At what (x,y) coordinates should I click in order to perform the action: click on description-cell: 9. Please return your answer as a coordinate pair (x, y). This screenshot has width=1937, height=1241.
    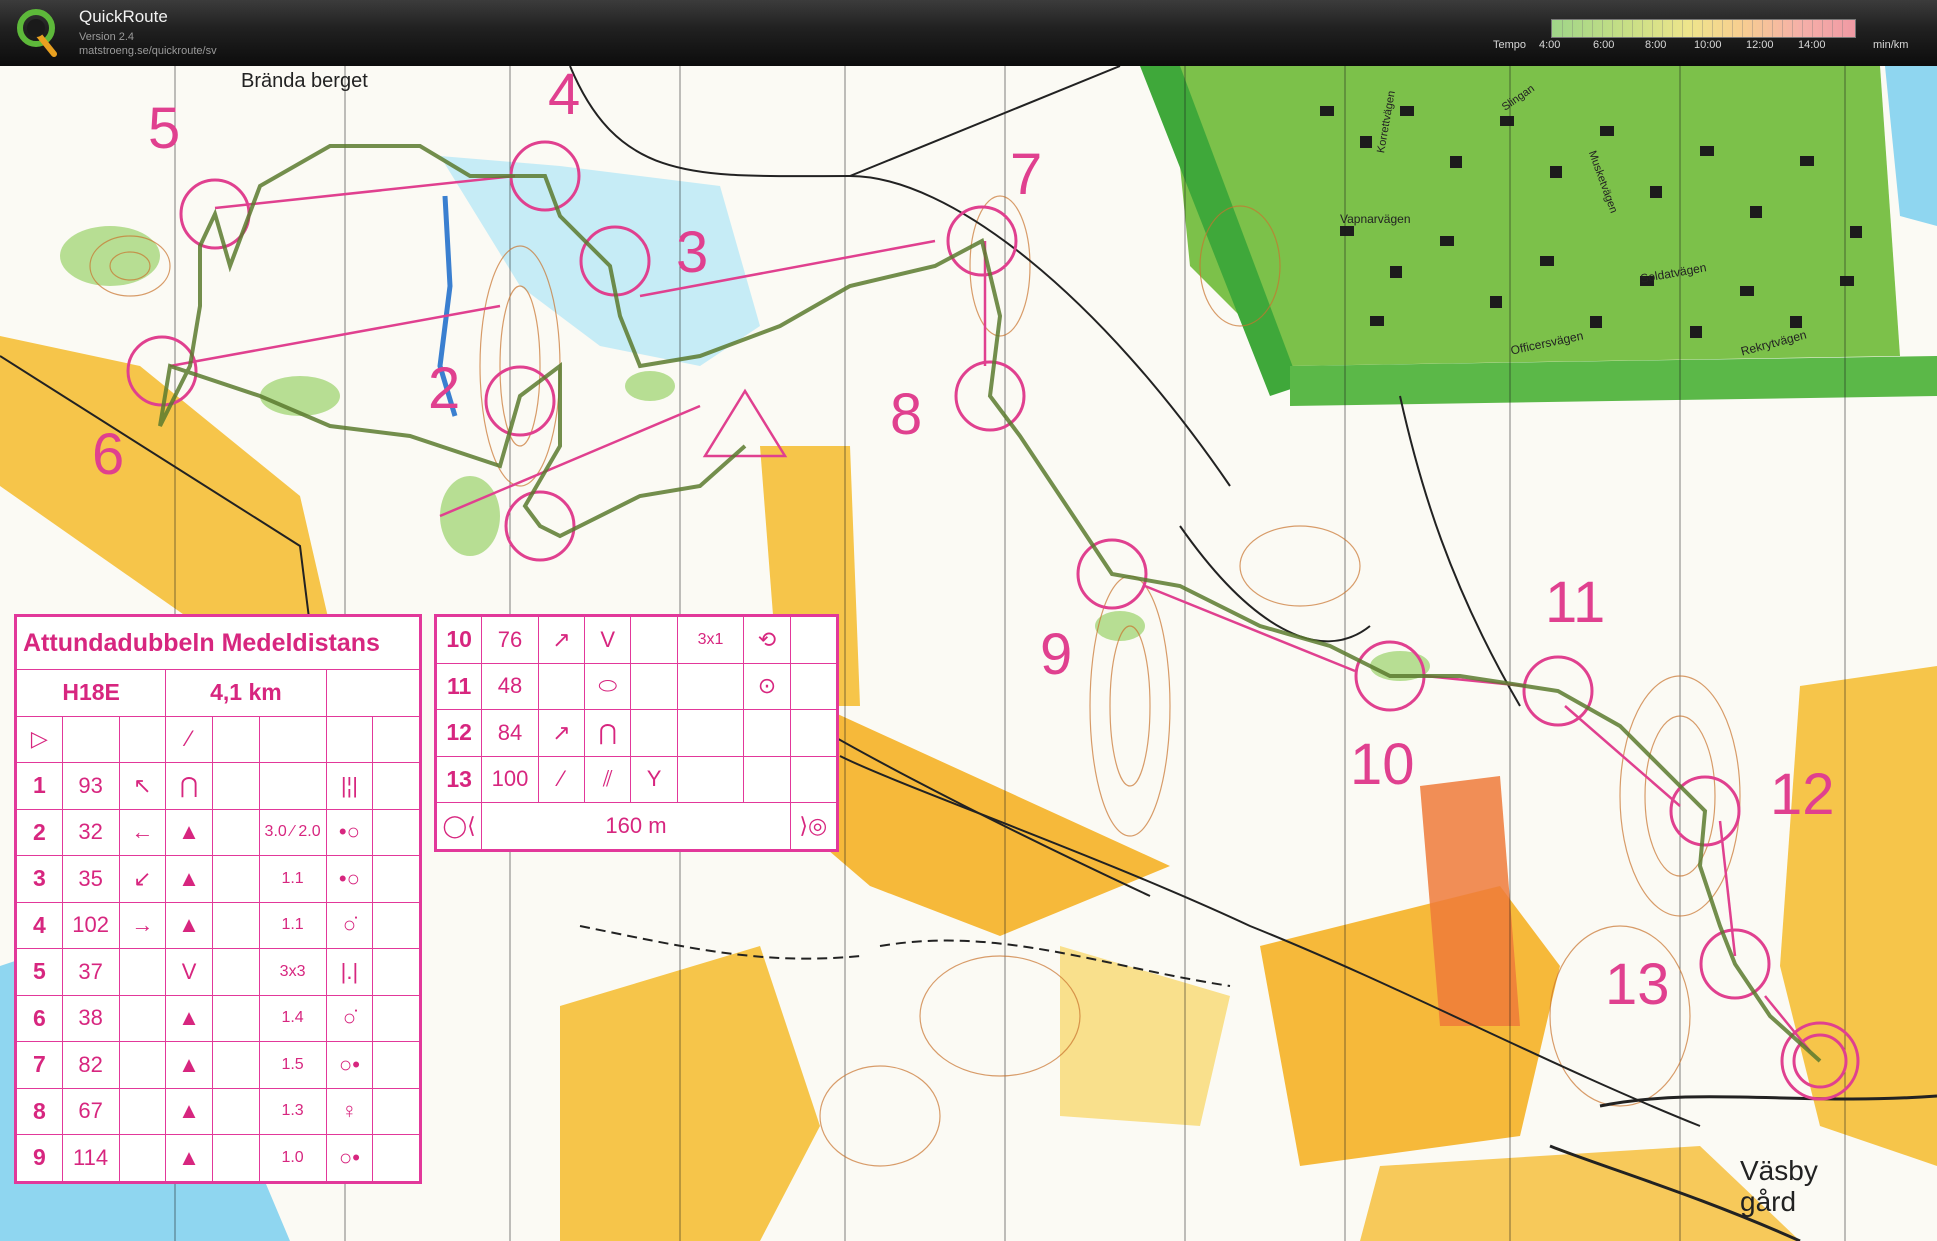
    Looking at the image, I should click on (39, 1158).